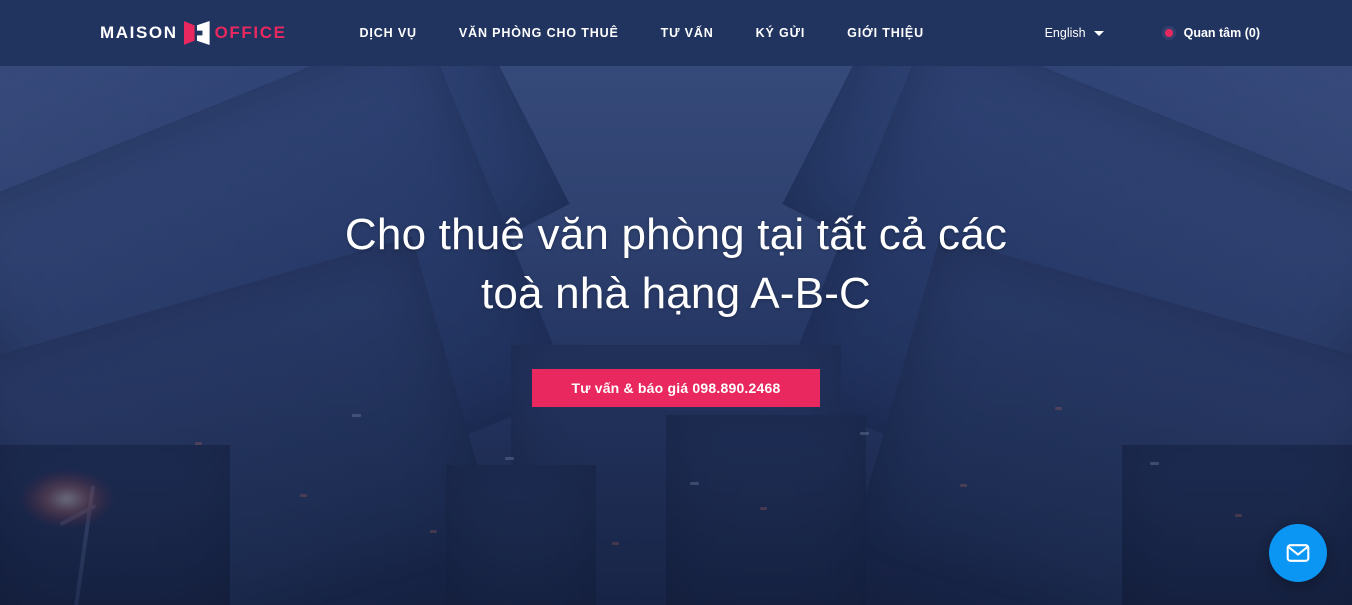 The height and width of the screenshot is (605, 1352). Describe the element at coordinates (687, 33) in the screenshot. I see `nav-item-tu-van: TƯ VẤN` at that location.